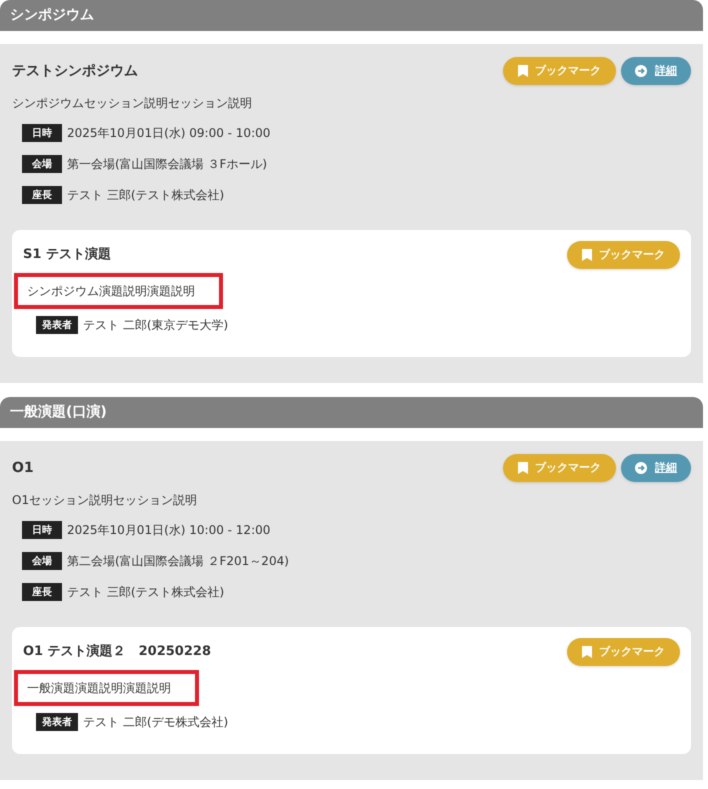  What do you see at coordinates (178, 561) in the screenshot?
I see `info-value: 第二会場(富山国際会議場 ２F201～204)` at bounding box center [178, 561].